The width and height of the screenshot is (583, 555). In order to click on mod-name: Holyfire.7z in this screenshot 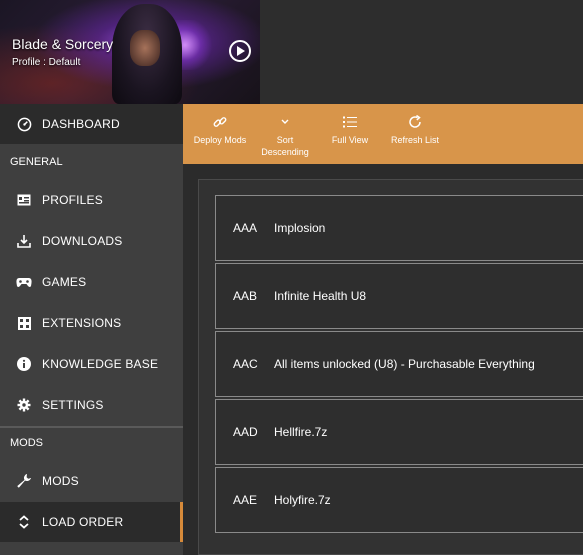, I will do `click(302, 500)`.